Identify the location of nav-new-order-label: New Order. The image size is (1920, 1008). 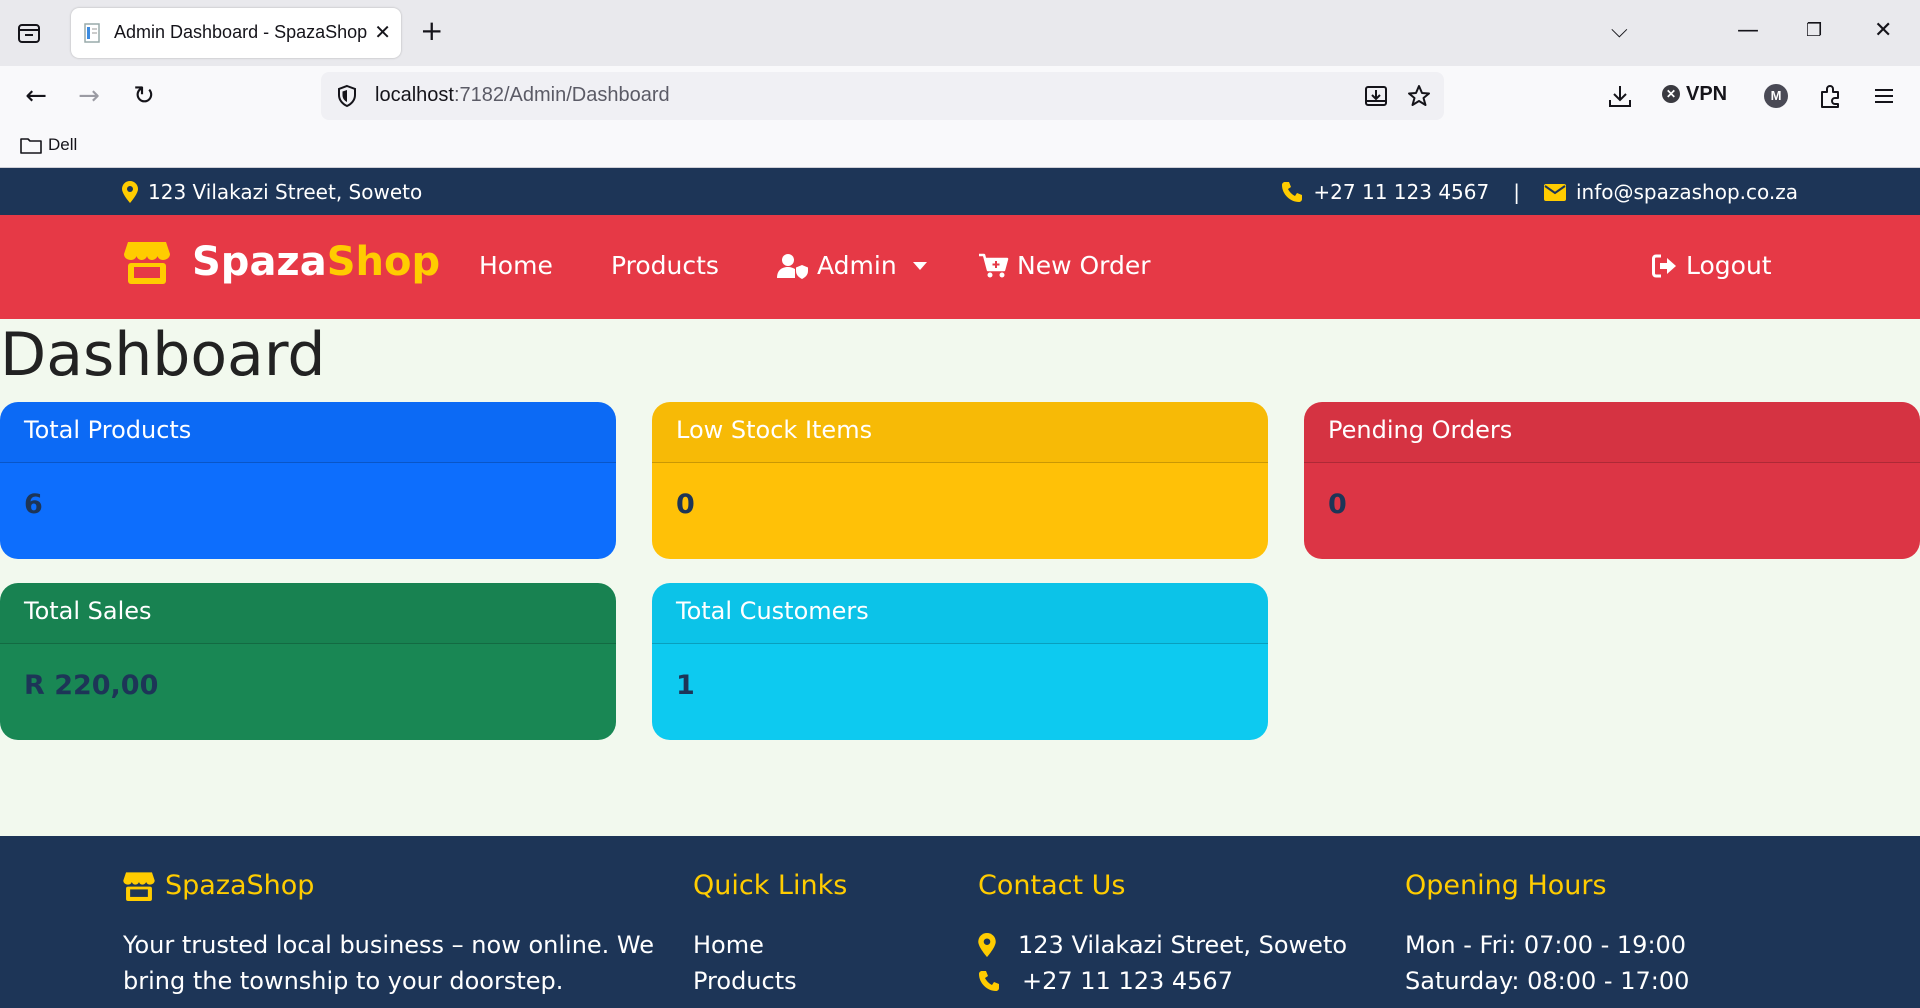
(1084, 265).